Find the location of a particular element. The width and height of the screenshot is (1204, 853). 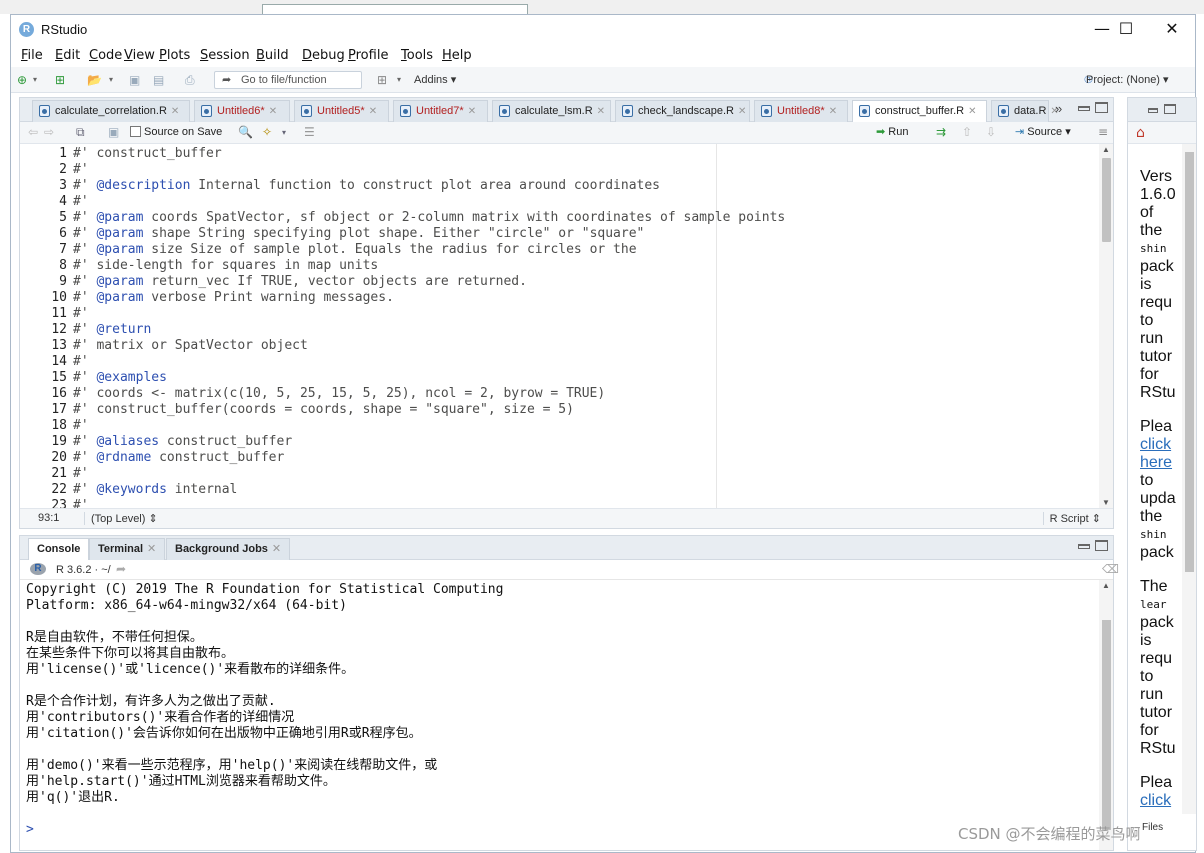

editor-scrollbar: ▲ ▼ is located at coordinates (1106, 326).